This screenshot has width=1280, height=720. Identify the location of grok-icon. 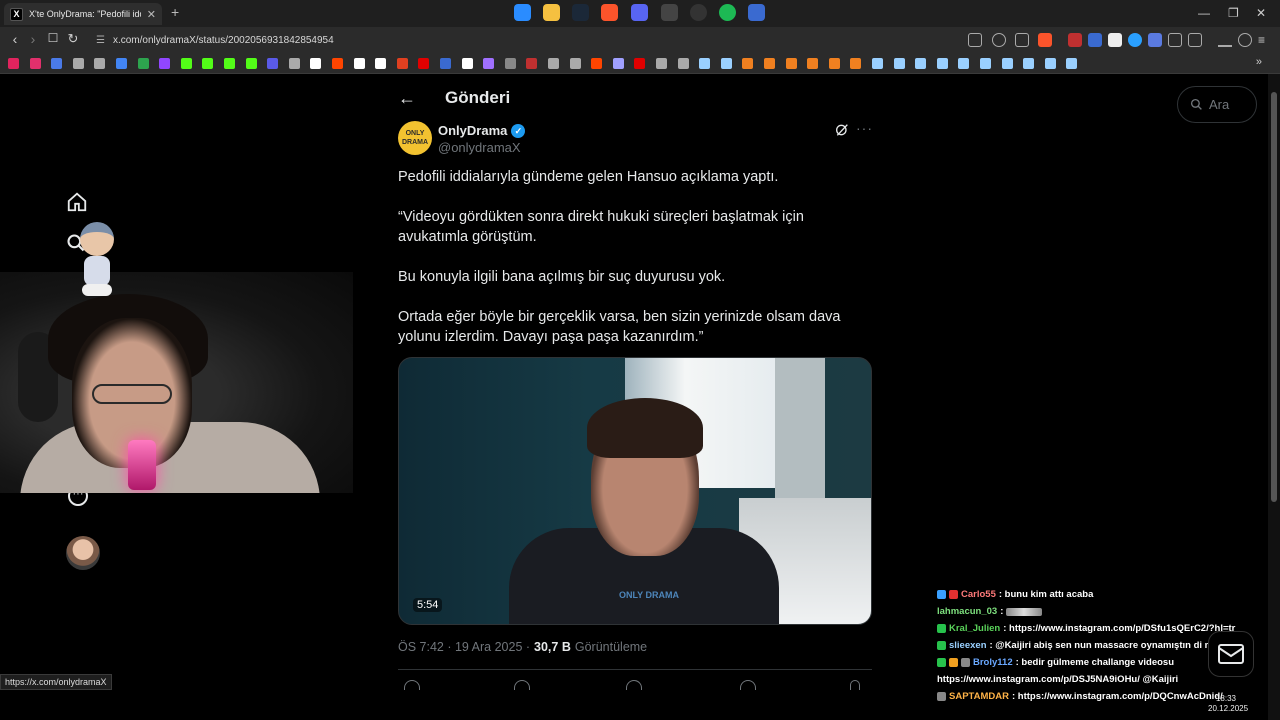
(842, 130).